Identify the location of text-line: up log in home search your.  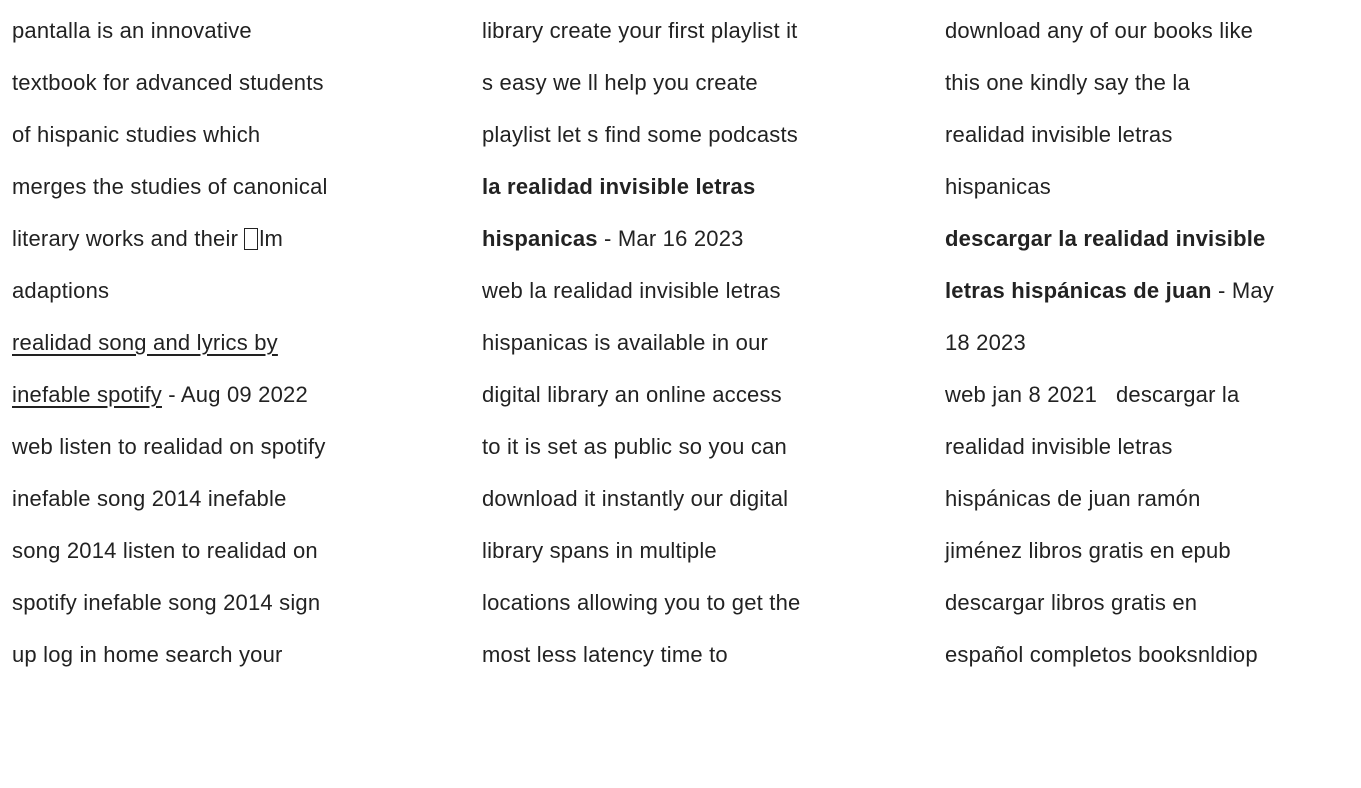
(147, 654).